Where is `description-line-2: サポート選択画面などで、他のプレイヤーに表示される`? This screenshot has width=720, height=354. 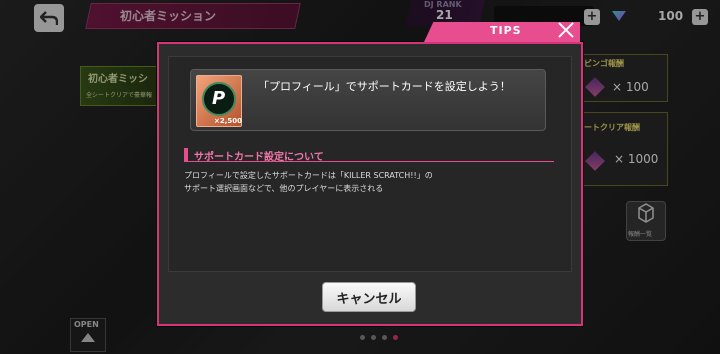 description-line-2: サポート選択画面などで、他のプレイヤーに表示される is located at coordinates (284, 188).